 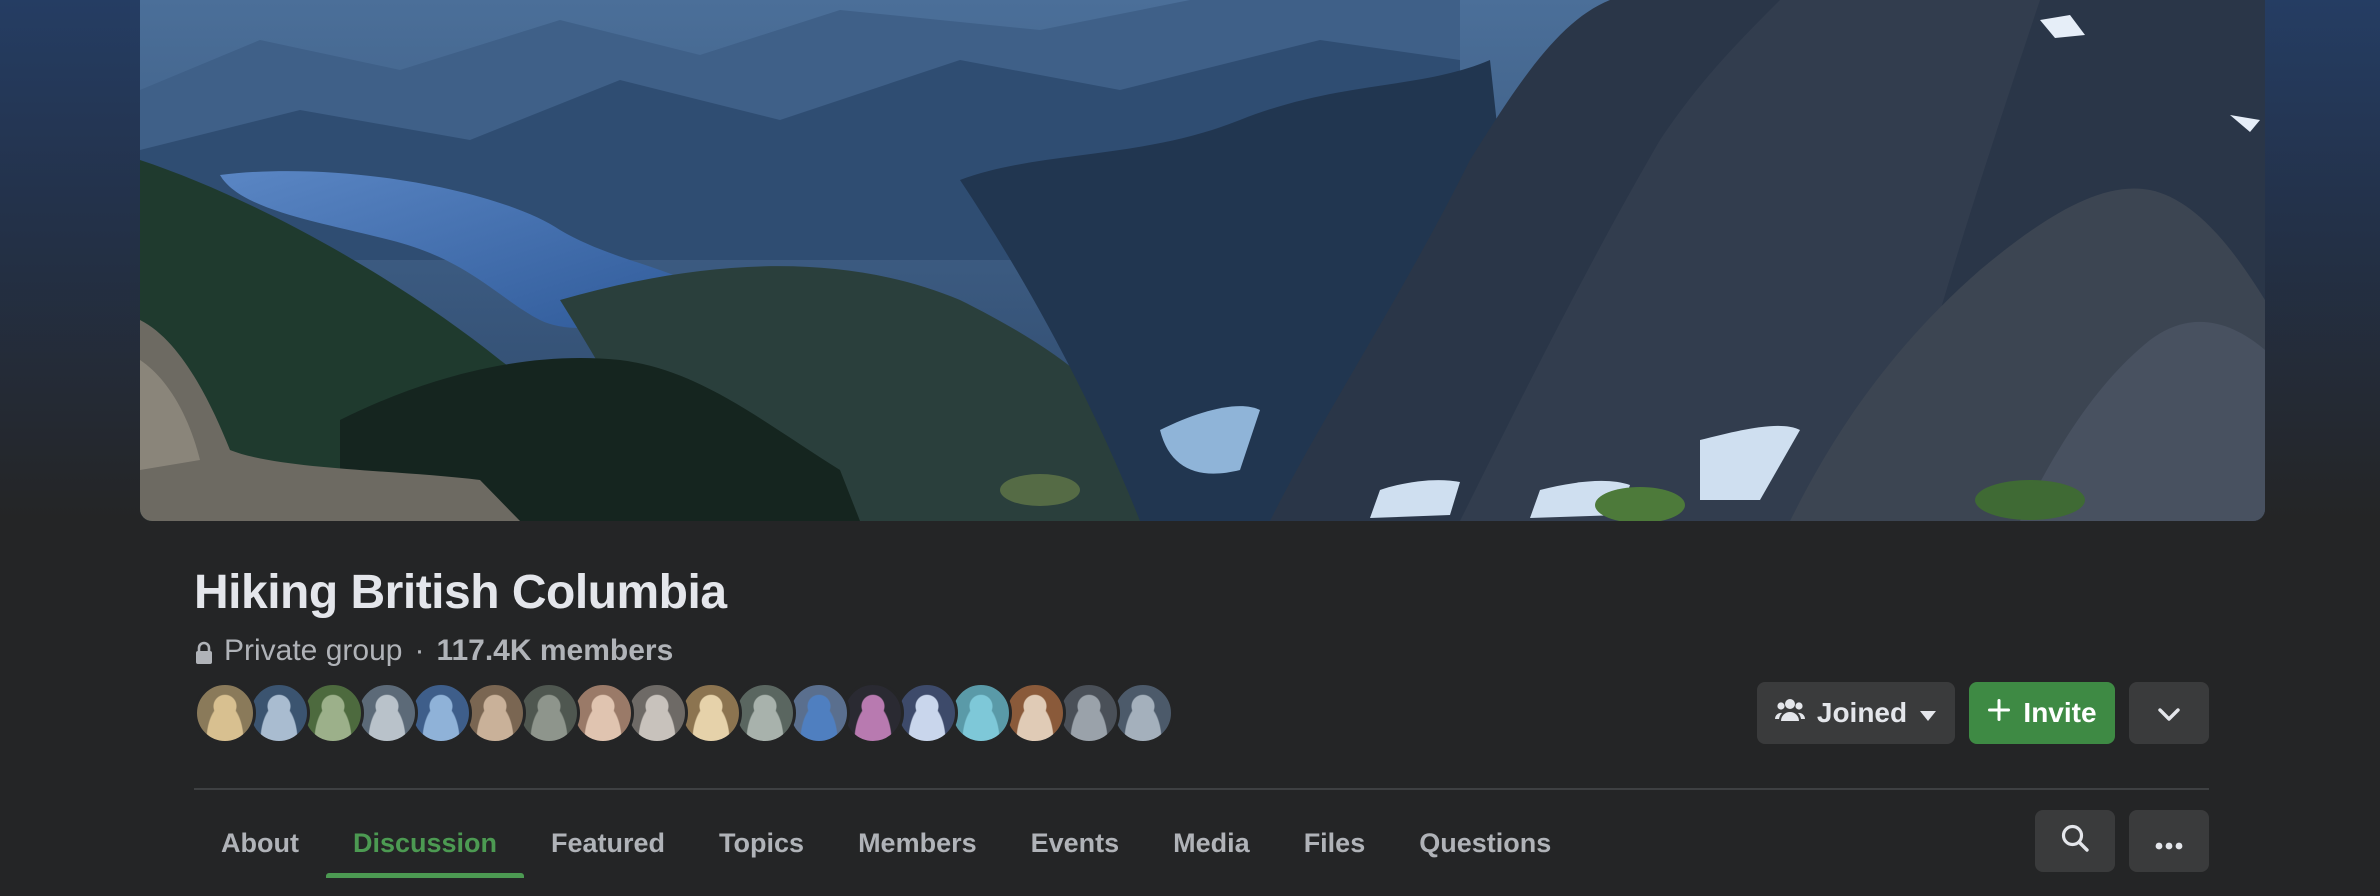 I want to click on more-dots-icon, so click(x=2169, y=841).